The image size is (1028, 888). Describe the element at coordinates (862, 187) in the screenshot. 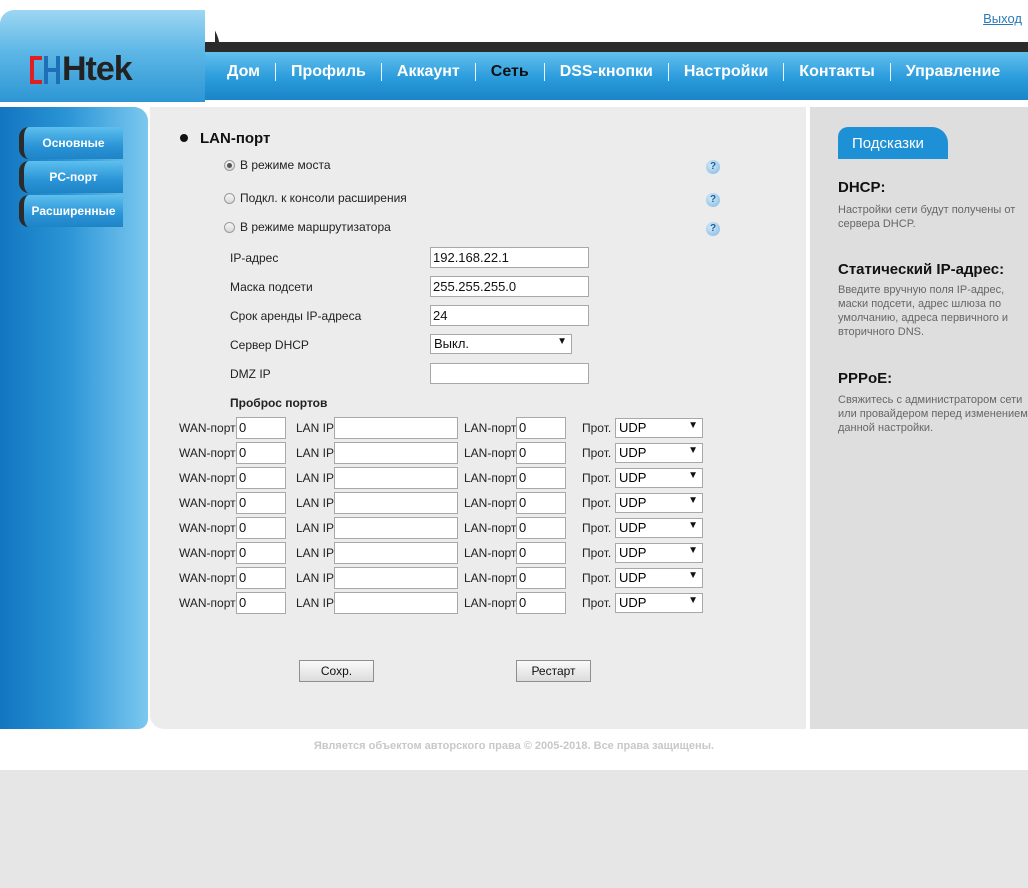

I see `tip-title-dhcp: DHCP:` at that location.